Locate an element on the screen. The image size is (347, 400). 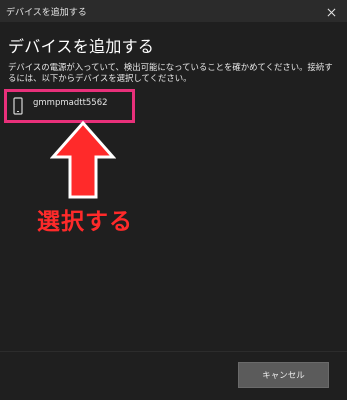
window-title: デバイスを追加する is located at coordinates (46, 13).